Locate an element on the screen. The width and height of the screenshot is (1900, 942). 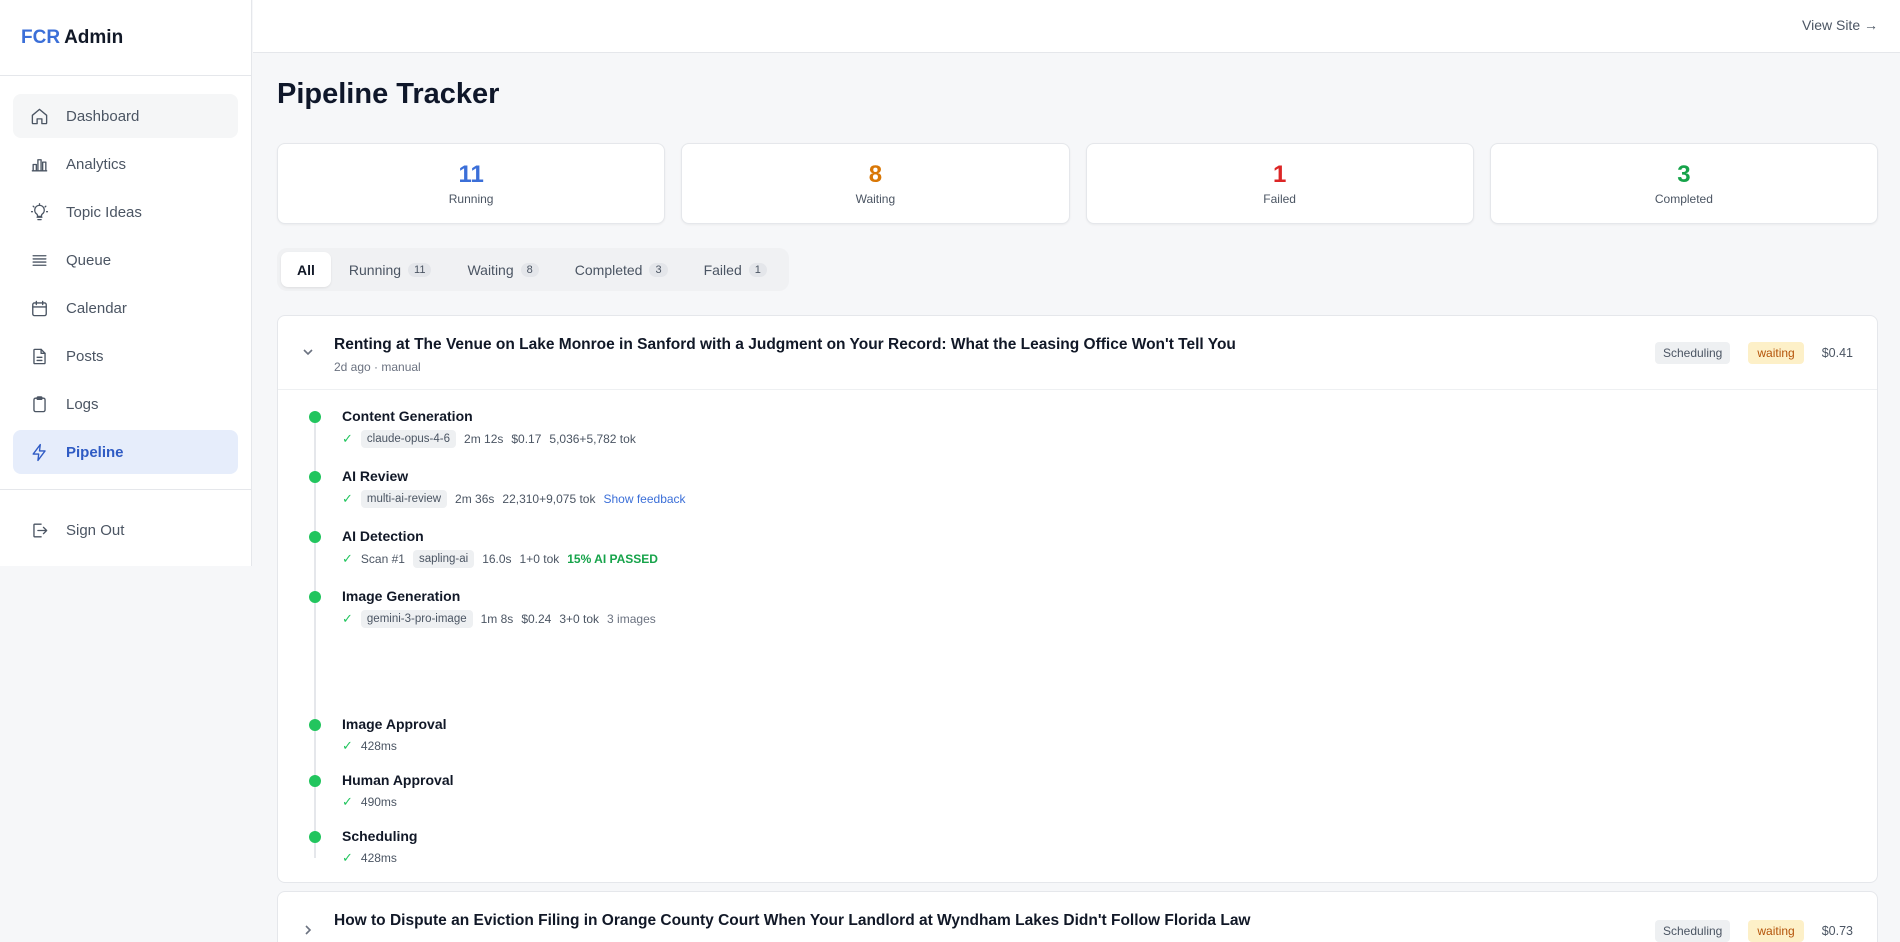
tab-completed: Completed 3 is located at coordinates (621, 269).